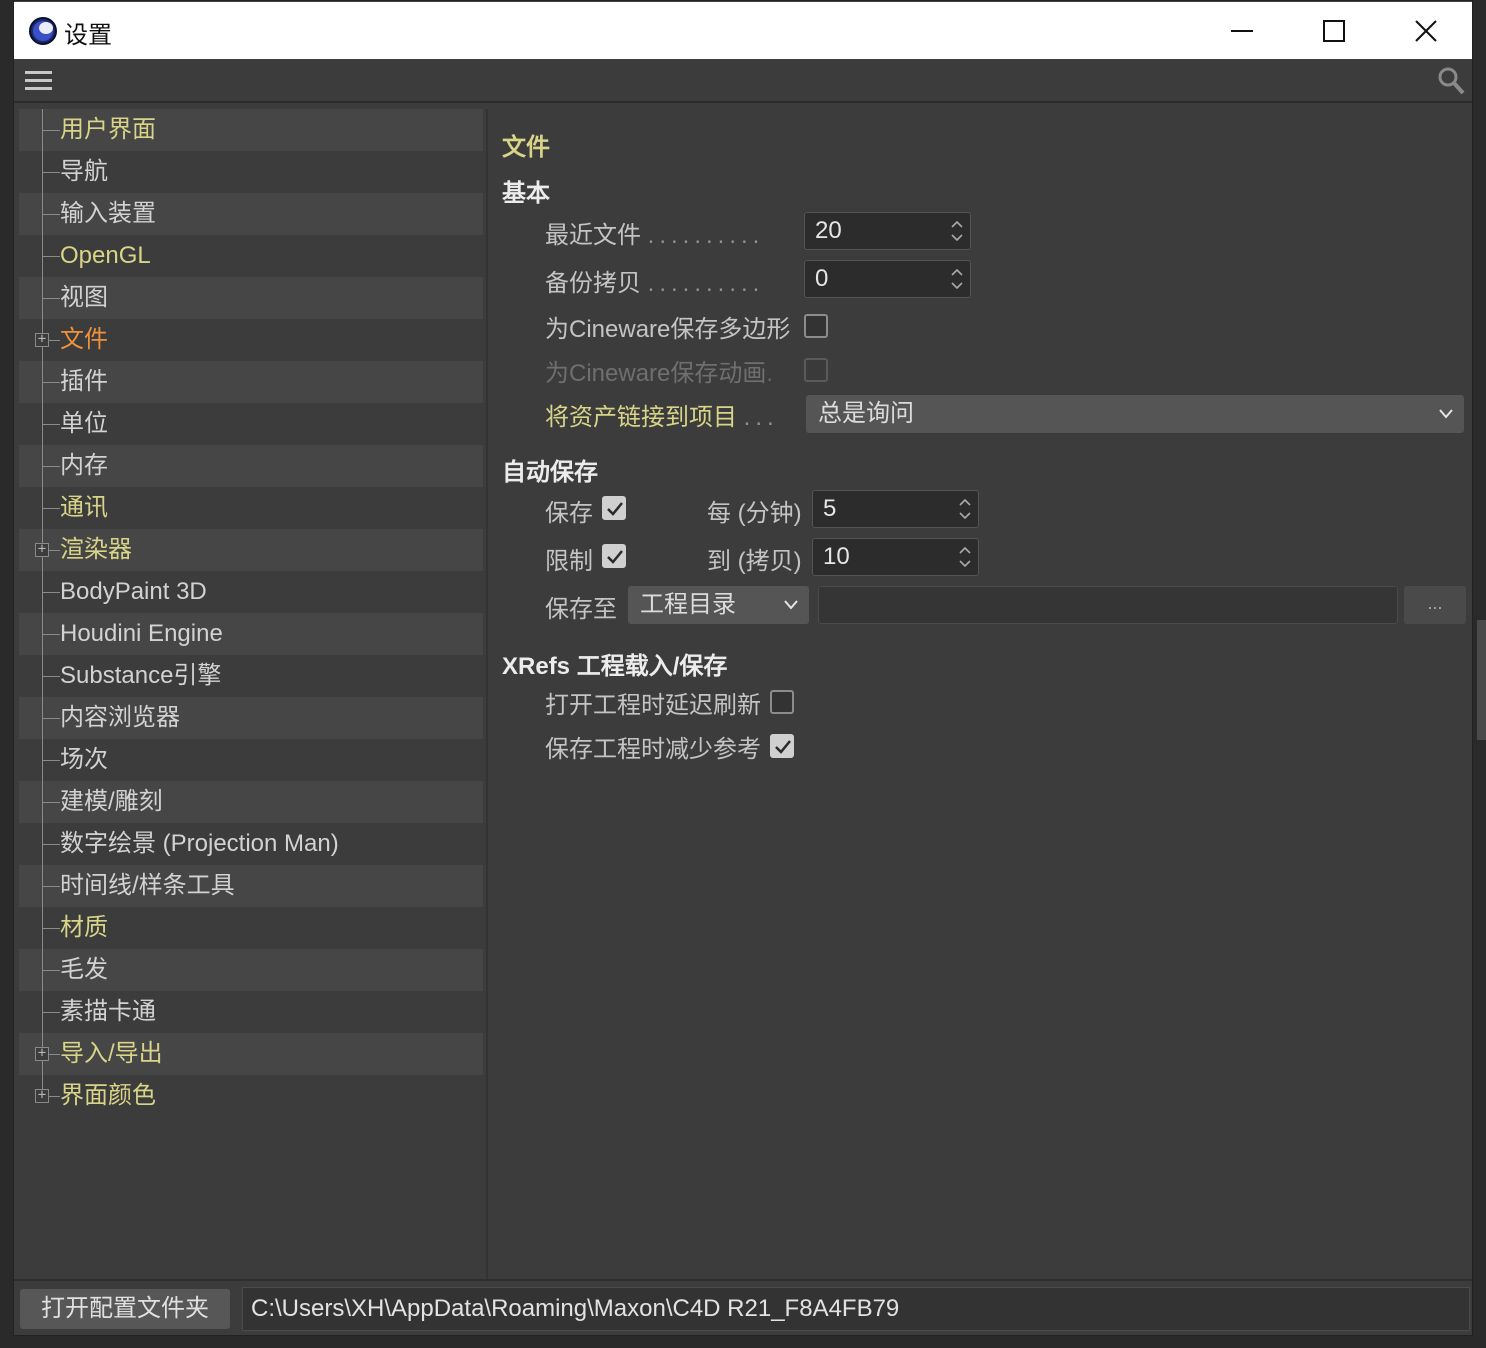 The height and width of the screenshot is (1348, 1486). Describe the element at coordinates (1242, 31) in the screenshot. I see `minimize-button` at that location.